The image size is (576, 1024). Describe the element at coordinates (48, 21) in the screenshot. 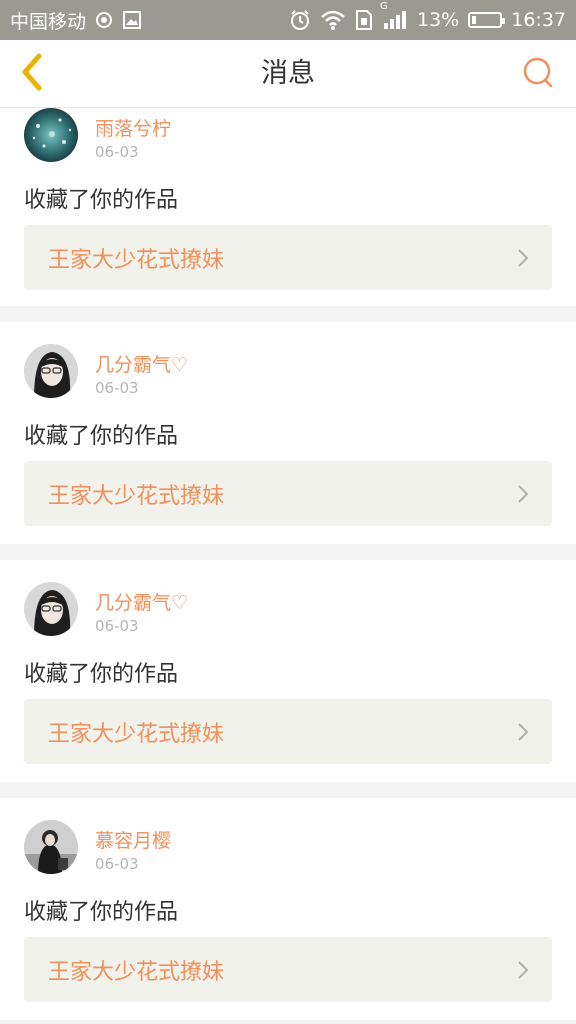

I see `carrier-label: 中国移动` at that location.